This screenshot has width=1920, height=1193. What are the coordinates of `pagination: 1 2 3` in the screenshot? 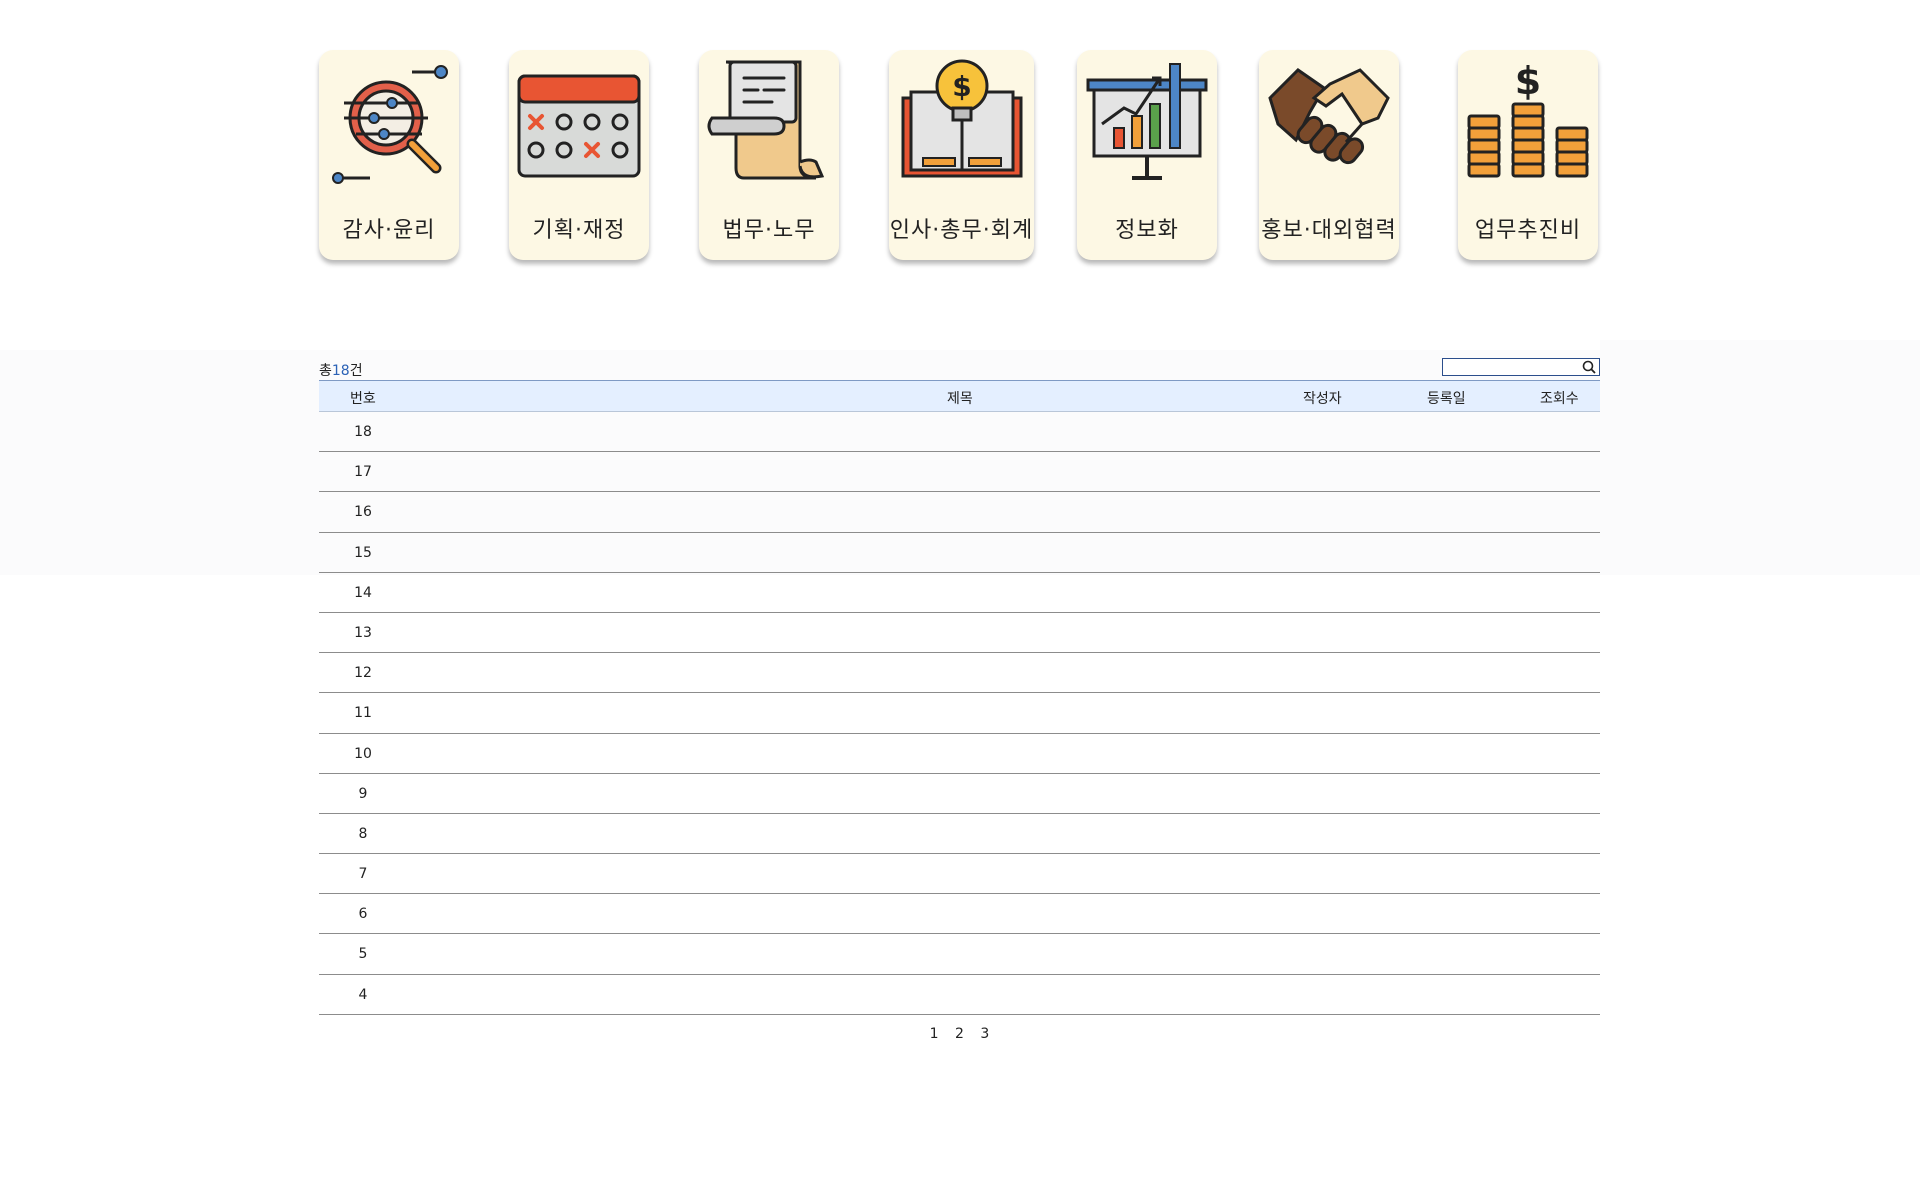 It's located at (959, 1034).